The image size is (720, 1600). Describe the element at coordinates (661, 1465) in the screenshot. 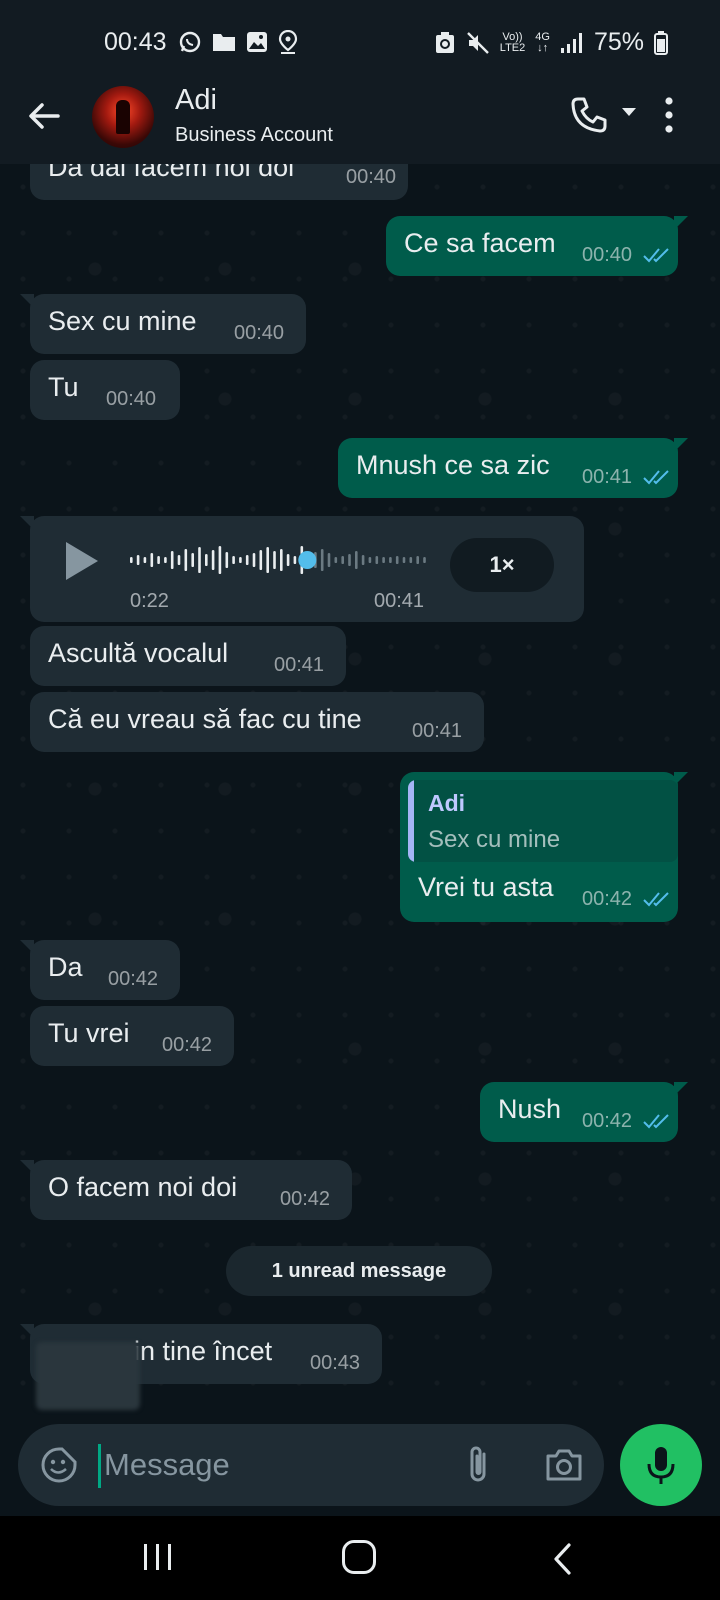

I see `voice-record-button` at that location.